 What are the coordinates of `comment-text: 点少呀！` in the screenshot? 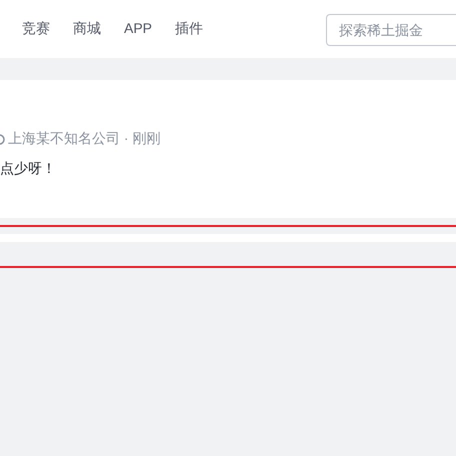 It's located at (28, 169).